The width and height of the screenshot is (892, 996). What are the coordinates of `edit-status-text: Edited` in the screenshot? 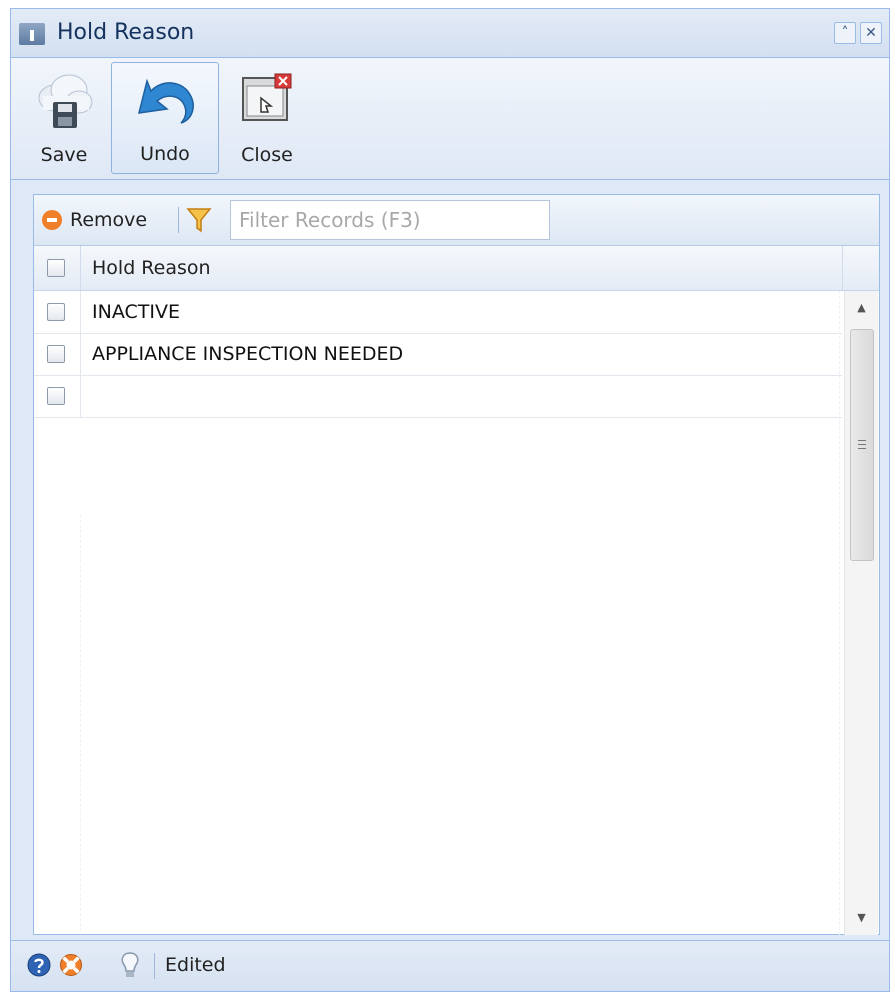 It's located at (195, 965).